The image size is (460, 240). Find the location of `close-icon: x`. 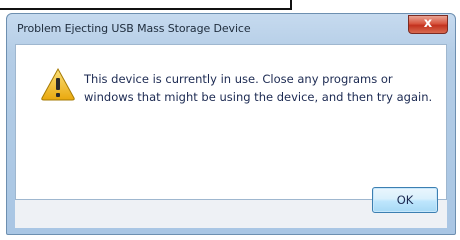

close-icon: x is located at coordinates (428, 23).